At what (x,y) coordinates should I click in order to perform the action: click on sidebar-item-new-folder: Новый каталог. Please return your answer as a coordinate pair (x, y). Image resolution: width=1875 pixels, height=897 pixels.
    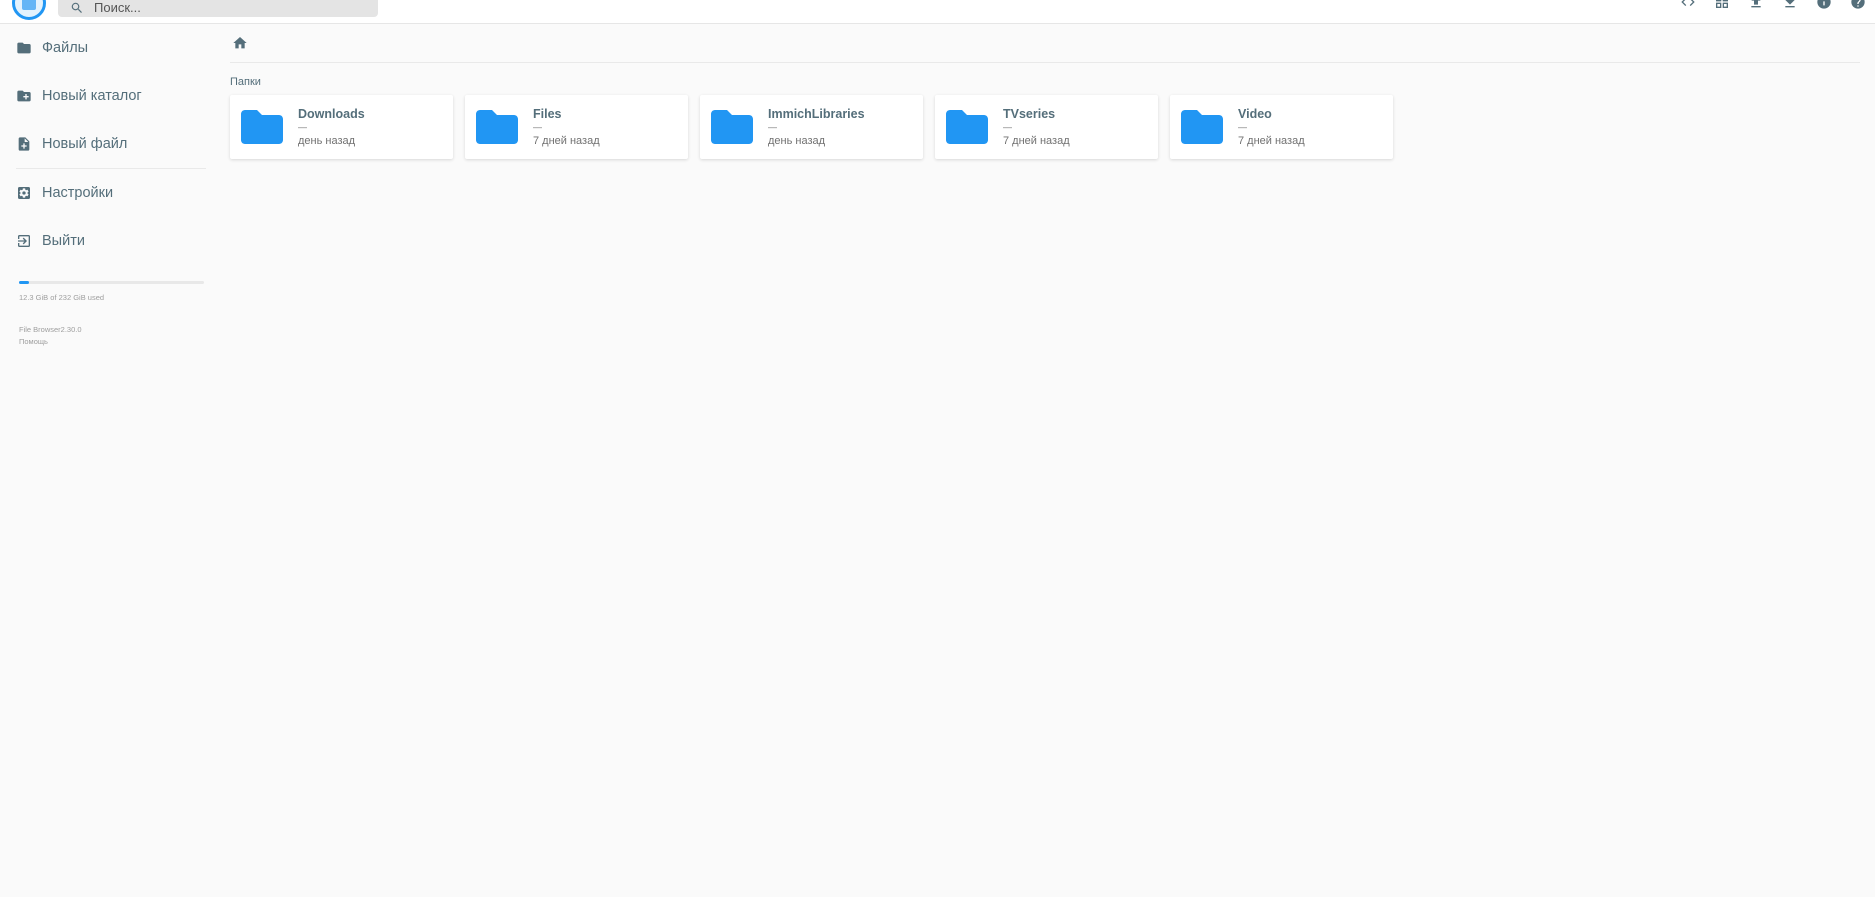
    Looking at the image, I should click on (103, 96).